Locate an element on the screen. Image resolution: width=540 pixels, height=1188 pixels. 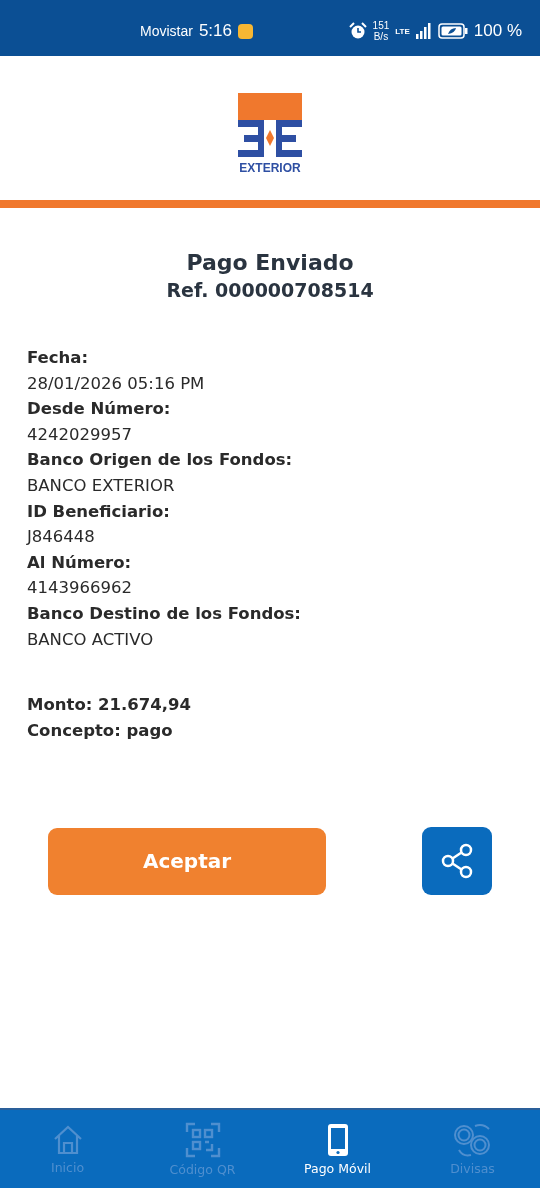
field-label: ID Beneficiario: is located at coordinates (99, 511).